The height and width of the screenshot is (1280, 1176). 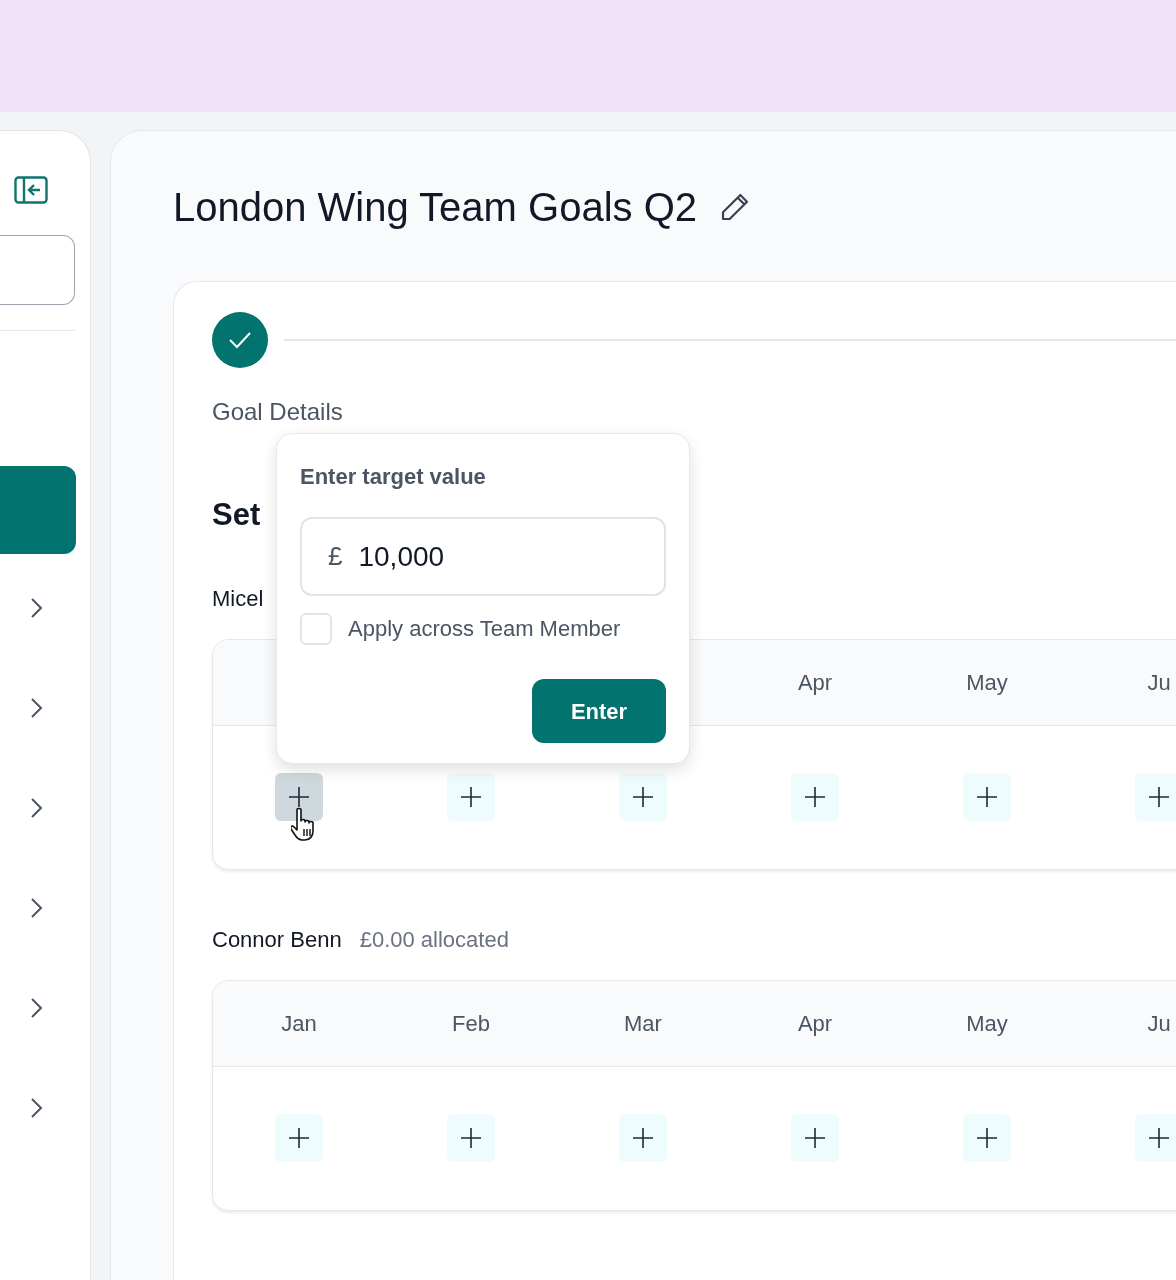 What do you see at coordinates (393, 477) in the screenshot?
I see `popover-title: Enter target value` at bounding box center [393, 477].